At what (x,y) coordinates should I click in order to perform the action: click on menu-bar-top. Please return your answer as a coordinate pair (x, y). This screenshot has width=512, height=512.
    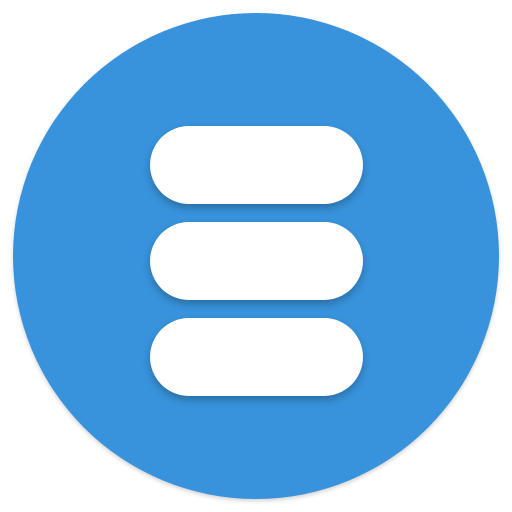
    Looking at the image, I should click on (256, 165).